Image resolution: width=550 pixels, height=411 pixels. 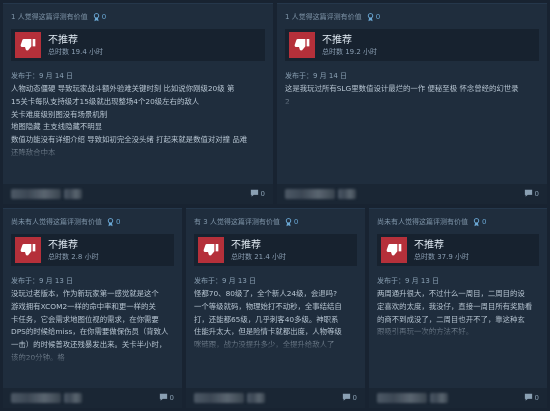 I want to click on review-body-line: 定喜欢的太度，我没仔，直接一周目所有奖励看, so click(x=455, y=306).